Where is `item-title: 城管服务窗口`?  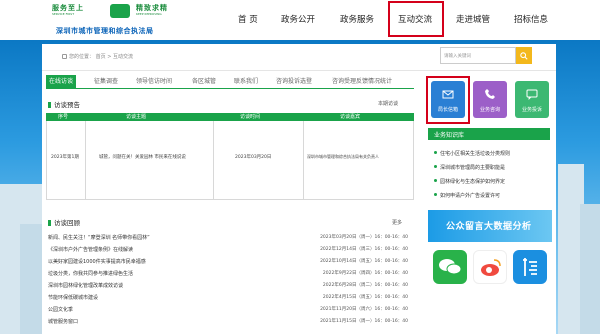
item-title: 城管服务窗口 is located at coordinates (63, 321).